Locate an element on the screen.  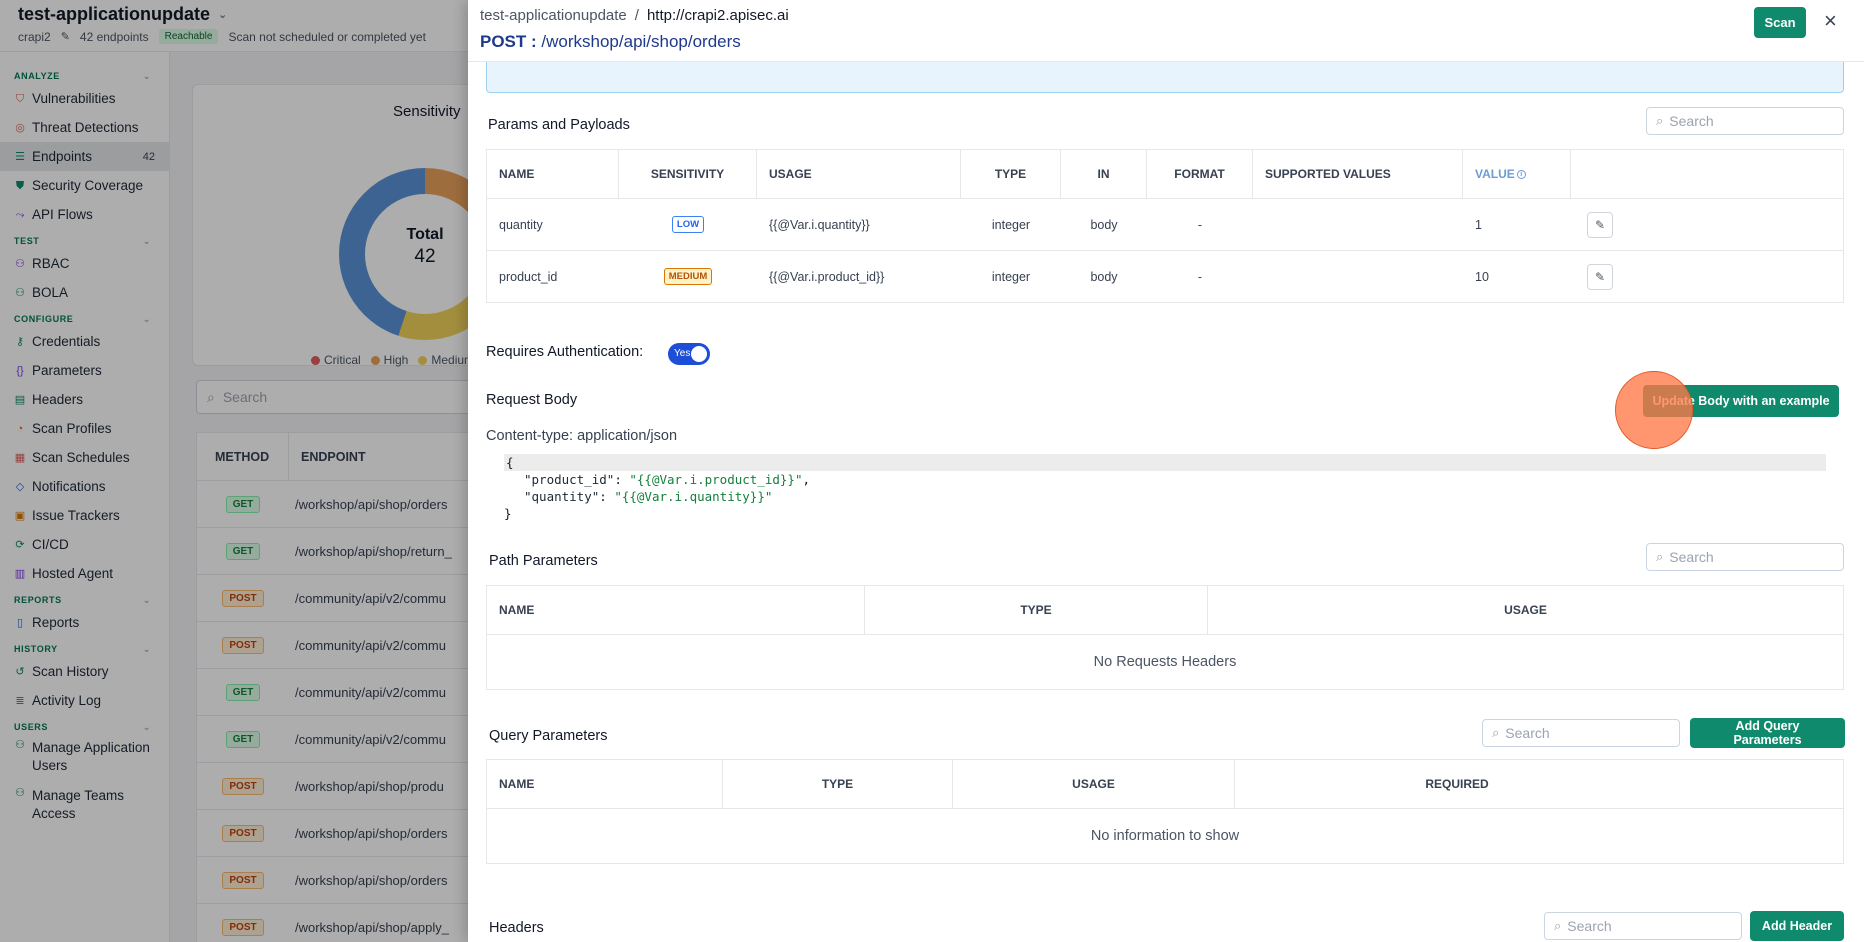
close-icon: × is located at coordinates (1830, 21).